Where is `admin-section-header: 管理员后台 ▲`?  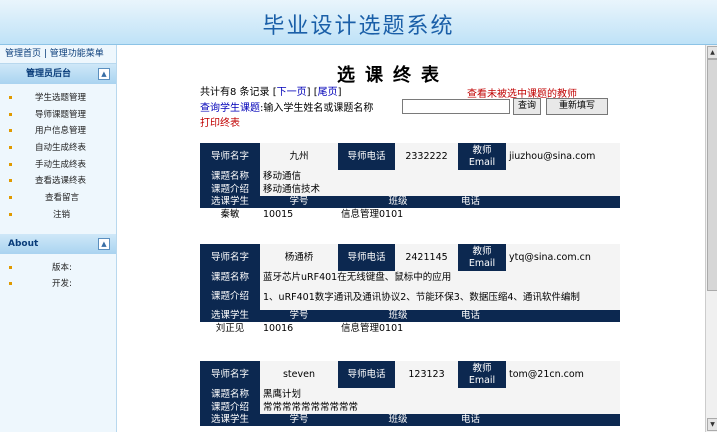 admin-section-header: 管理员后台 ▲ is located at coordinates (58, 74).